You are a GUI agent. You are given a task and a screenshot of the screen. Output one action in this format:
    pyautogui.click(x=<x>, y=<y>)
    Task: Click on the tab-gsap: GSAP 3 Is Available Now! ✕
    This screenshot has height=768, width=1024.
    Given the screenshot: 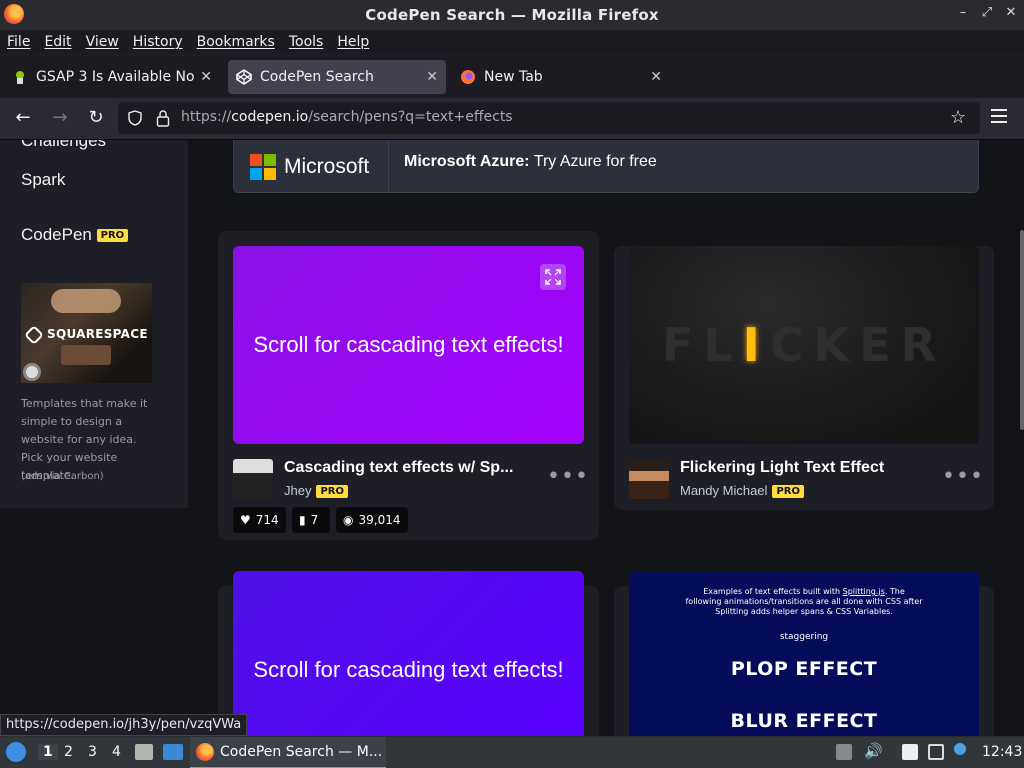 What is the action you would take?
    pyautogui.click(x=112, y=77)
    